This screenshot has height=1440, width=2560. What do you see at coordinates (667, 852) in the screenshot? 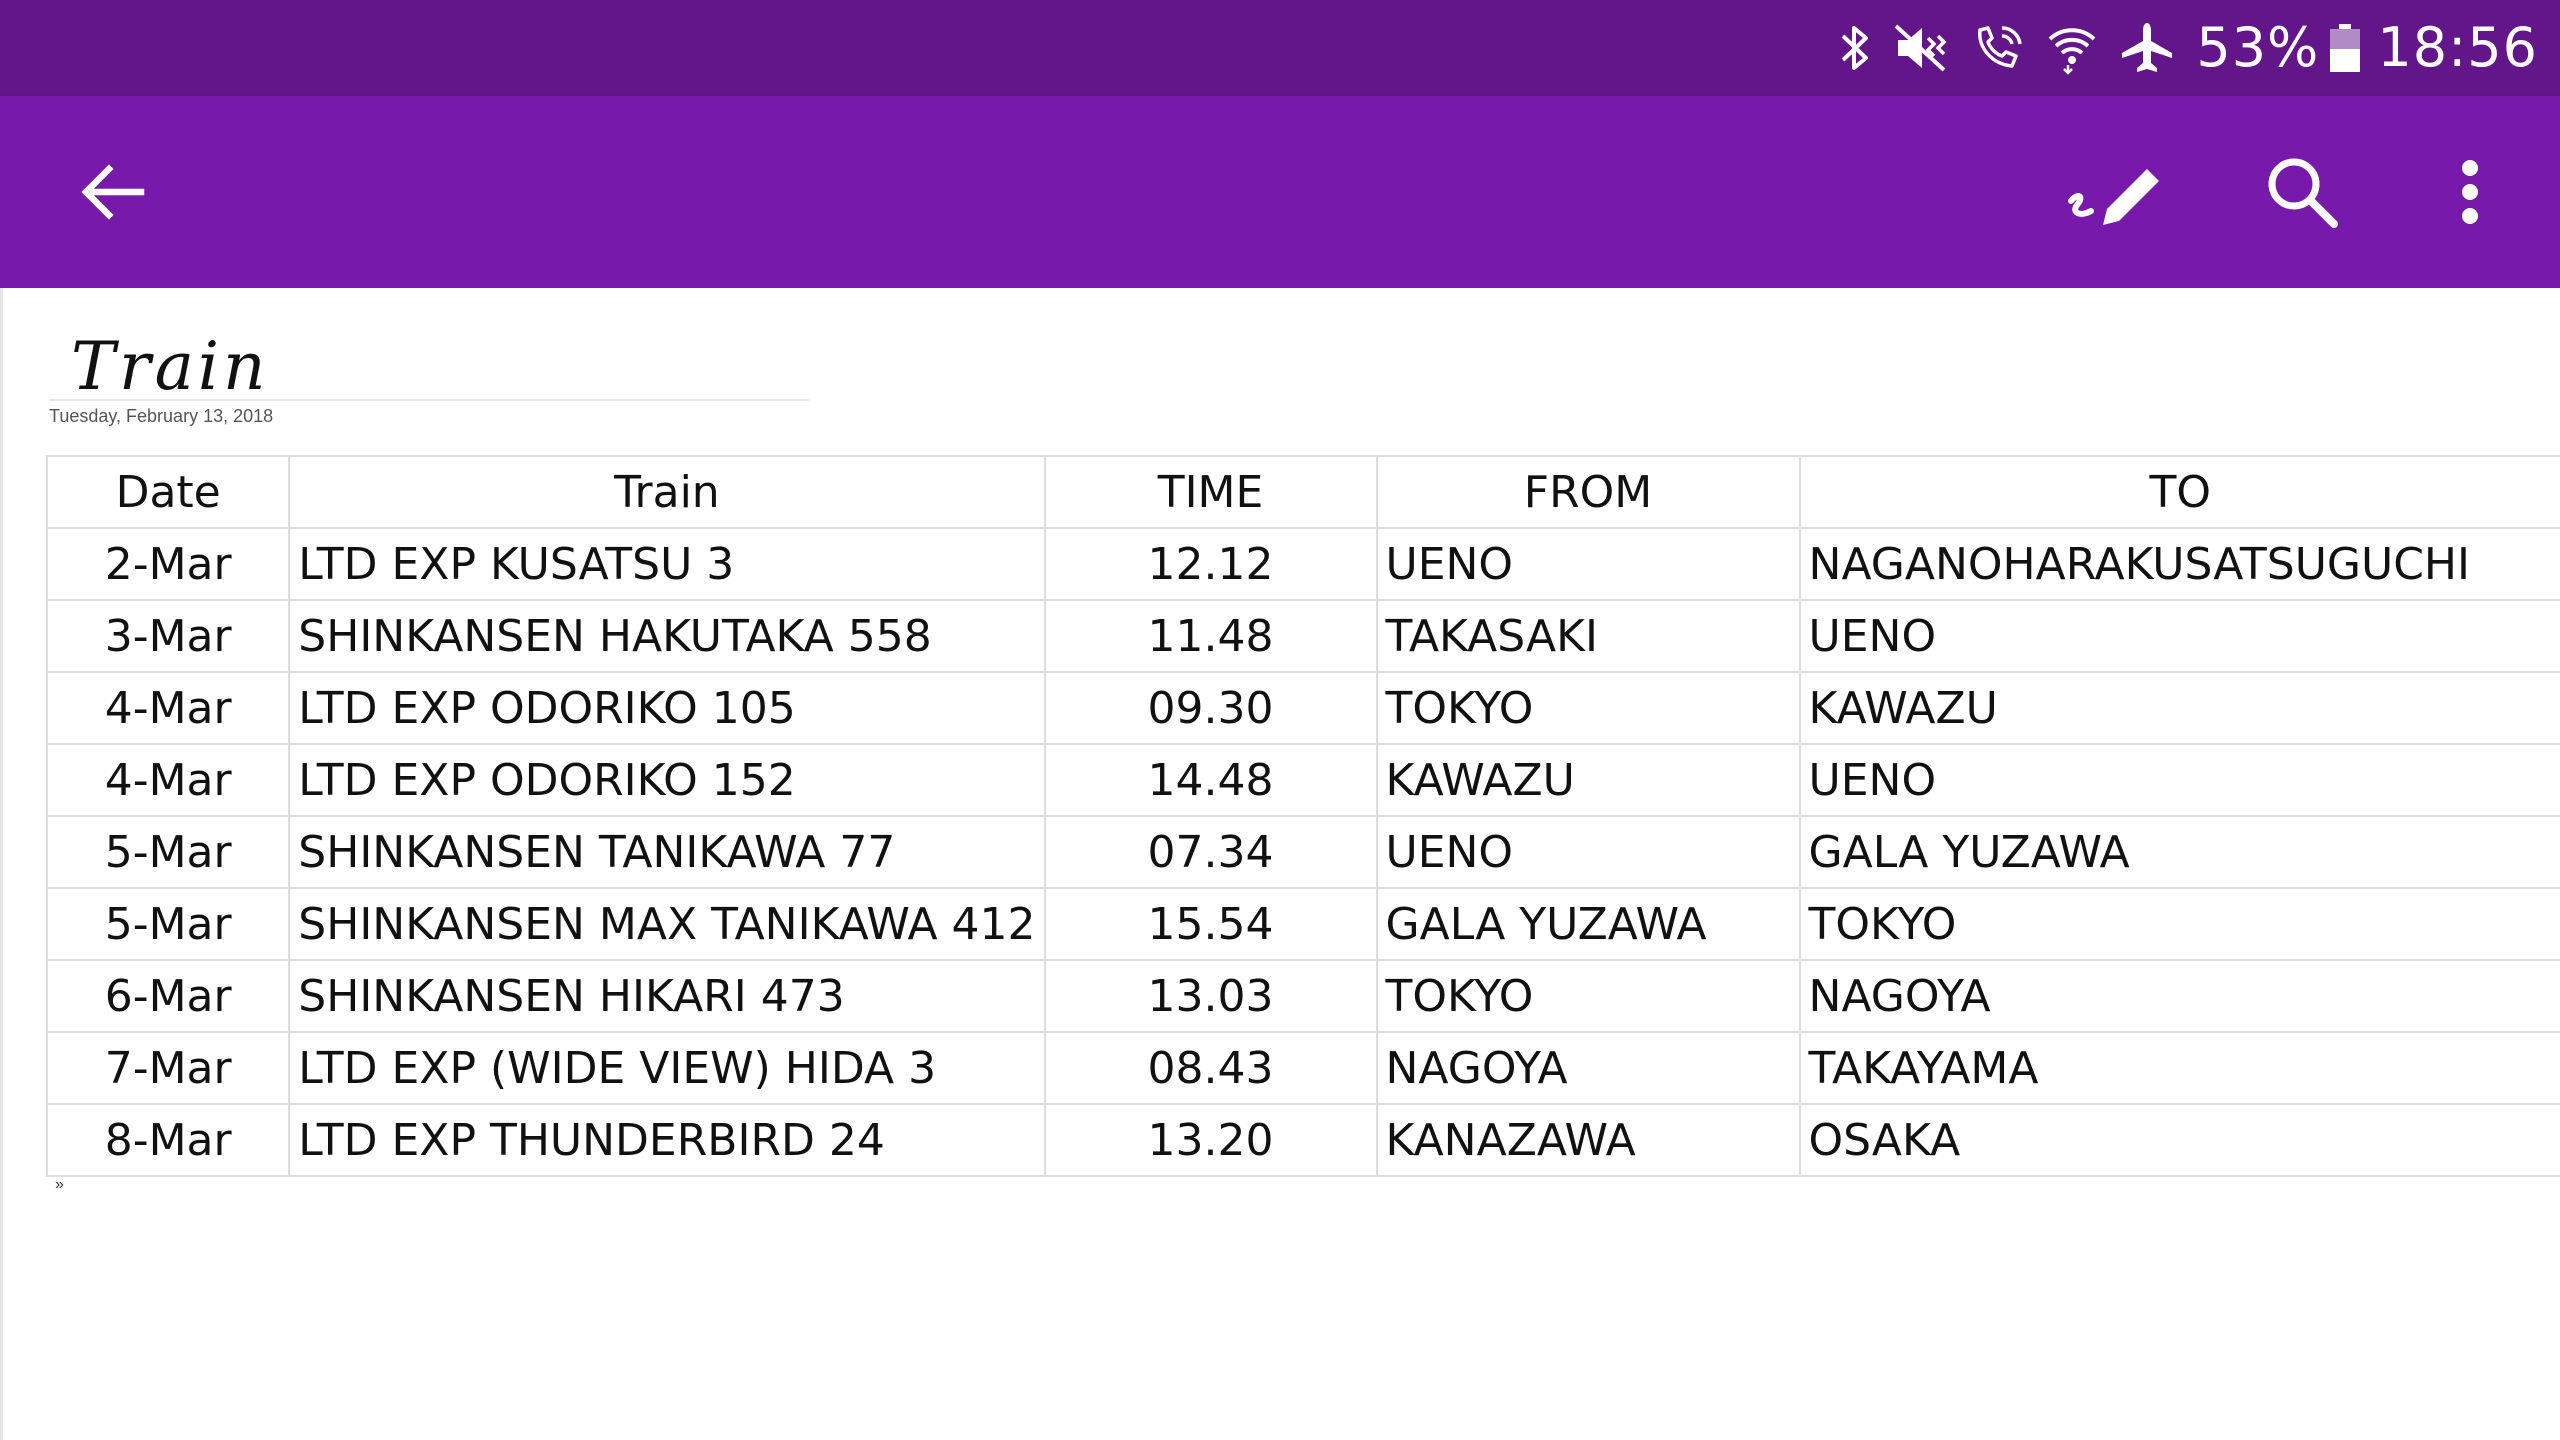
I see `cell-train: SHINKANSEN TANIKAWA 77` at bounding box center [667, 852].